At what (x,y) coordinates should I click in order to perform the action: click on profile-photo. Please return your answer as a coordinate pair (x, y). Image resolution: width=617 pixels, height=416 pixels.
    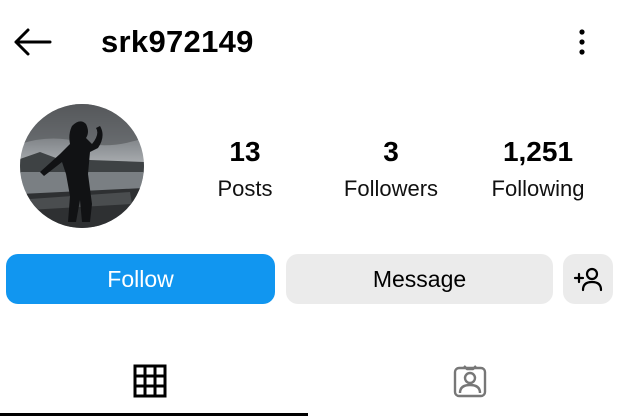
    Looking at the image, I should click on (82, 166).